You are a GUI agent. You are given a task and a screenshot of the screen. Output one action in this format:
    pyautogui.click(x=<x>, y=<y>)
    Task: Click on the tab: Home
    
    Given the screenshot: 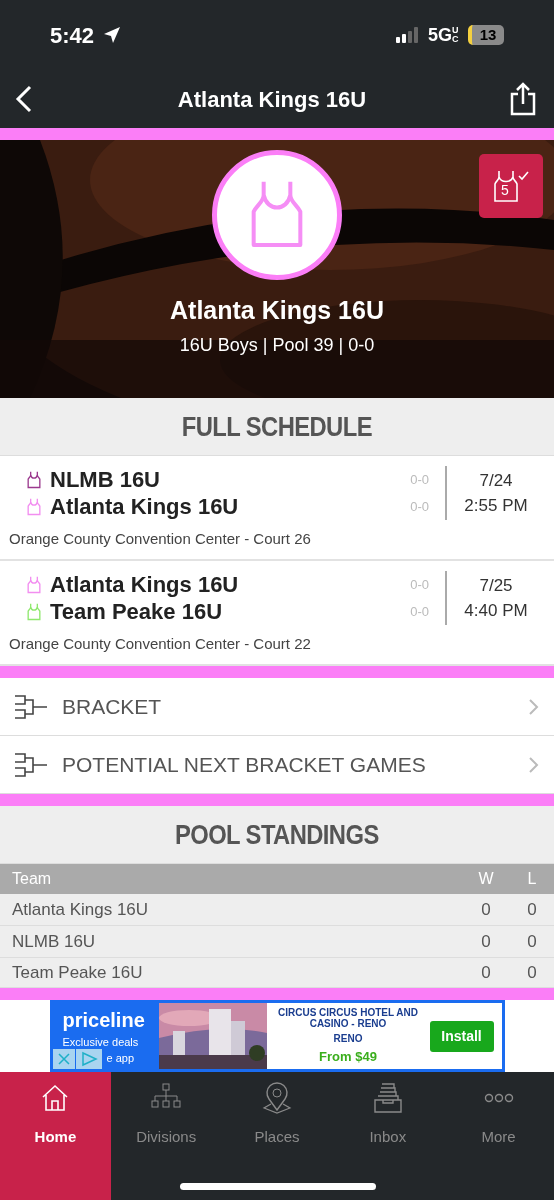 What is the action you would take?
    pyautogui.click(x=55, y=1136)
    